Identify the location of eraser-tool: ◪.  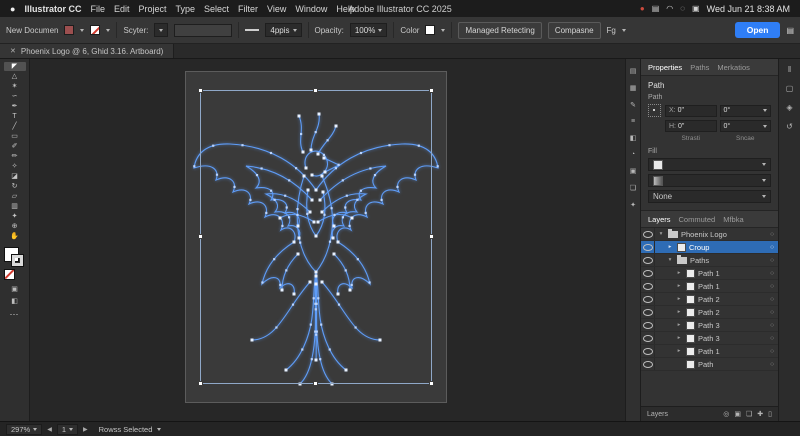
(15, 176).